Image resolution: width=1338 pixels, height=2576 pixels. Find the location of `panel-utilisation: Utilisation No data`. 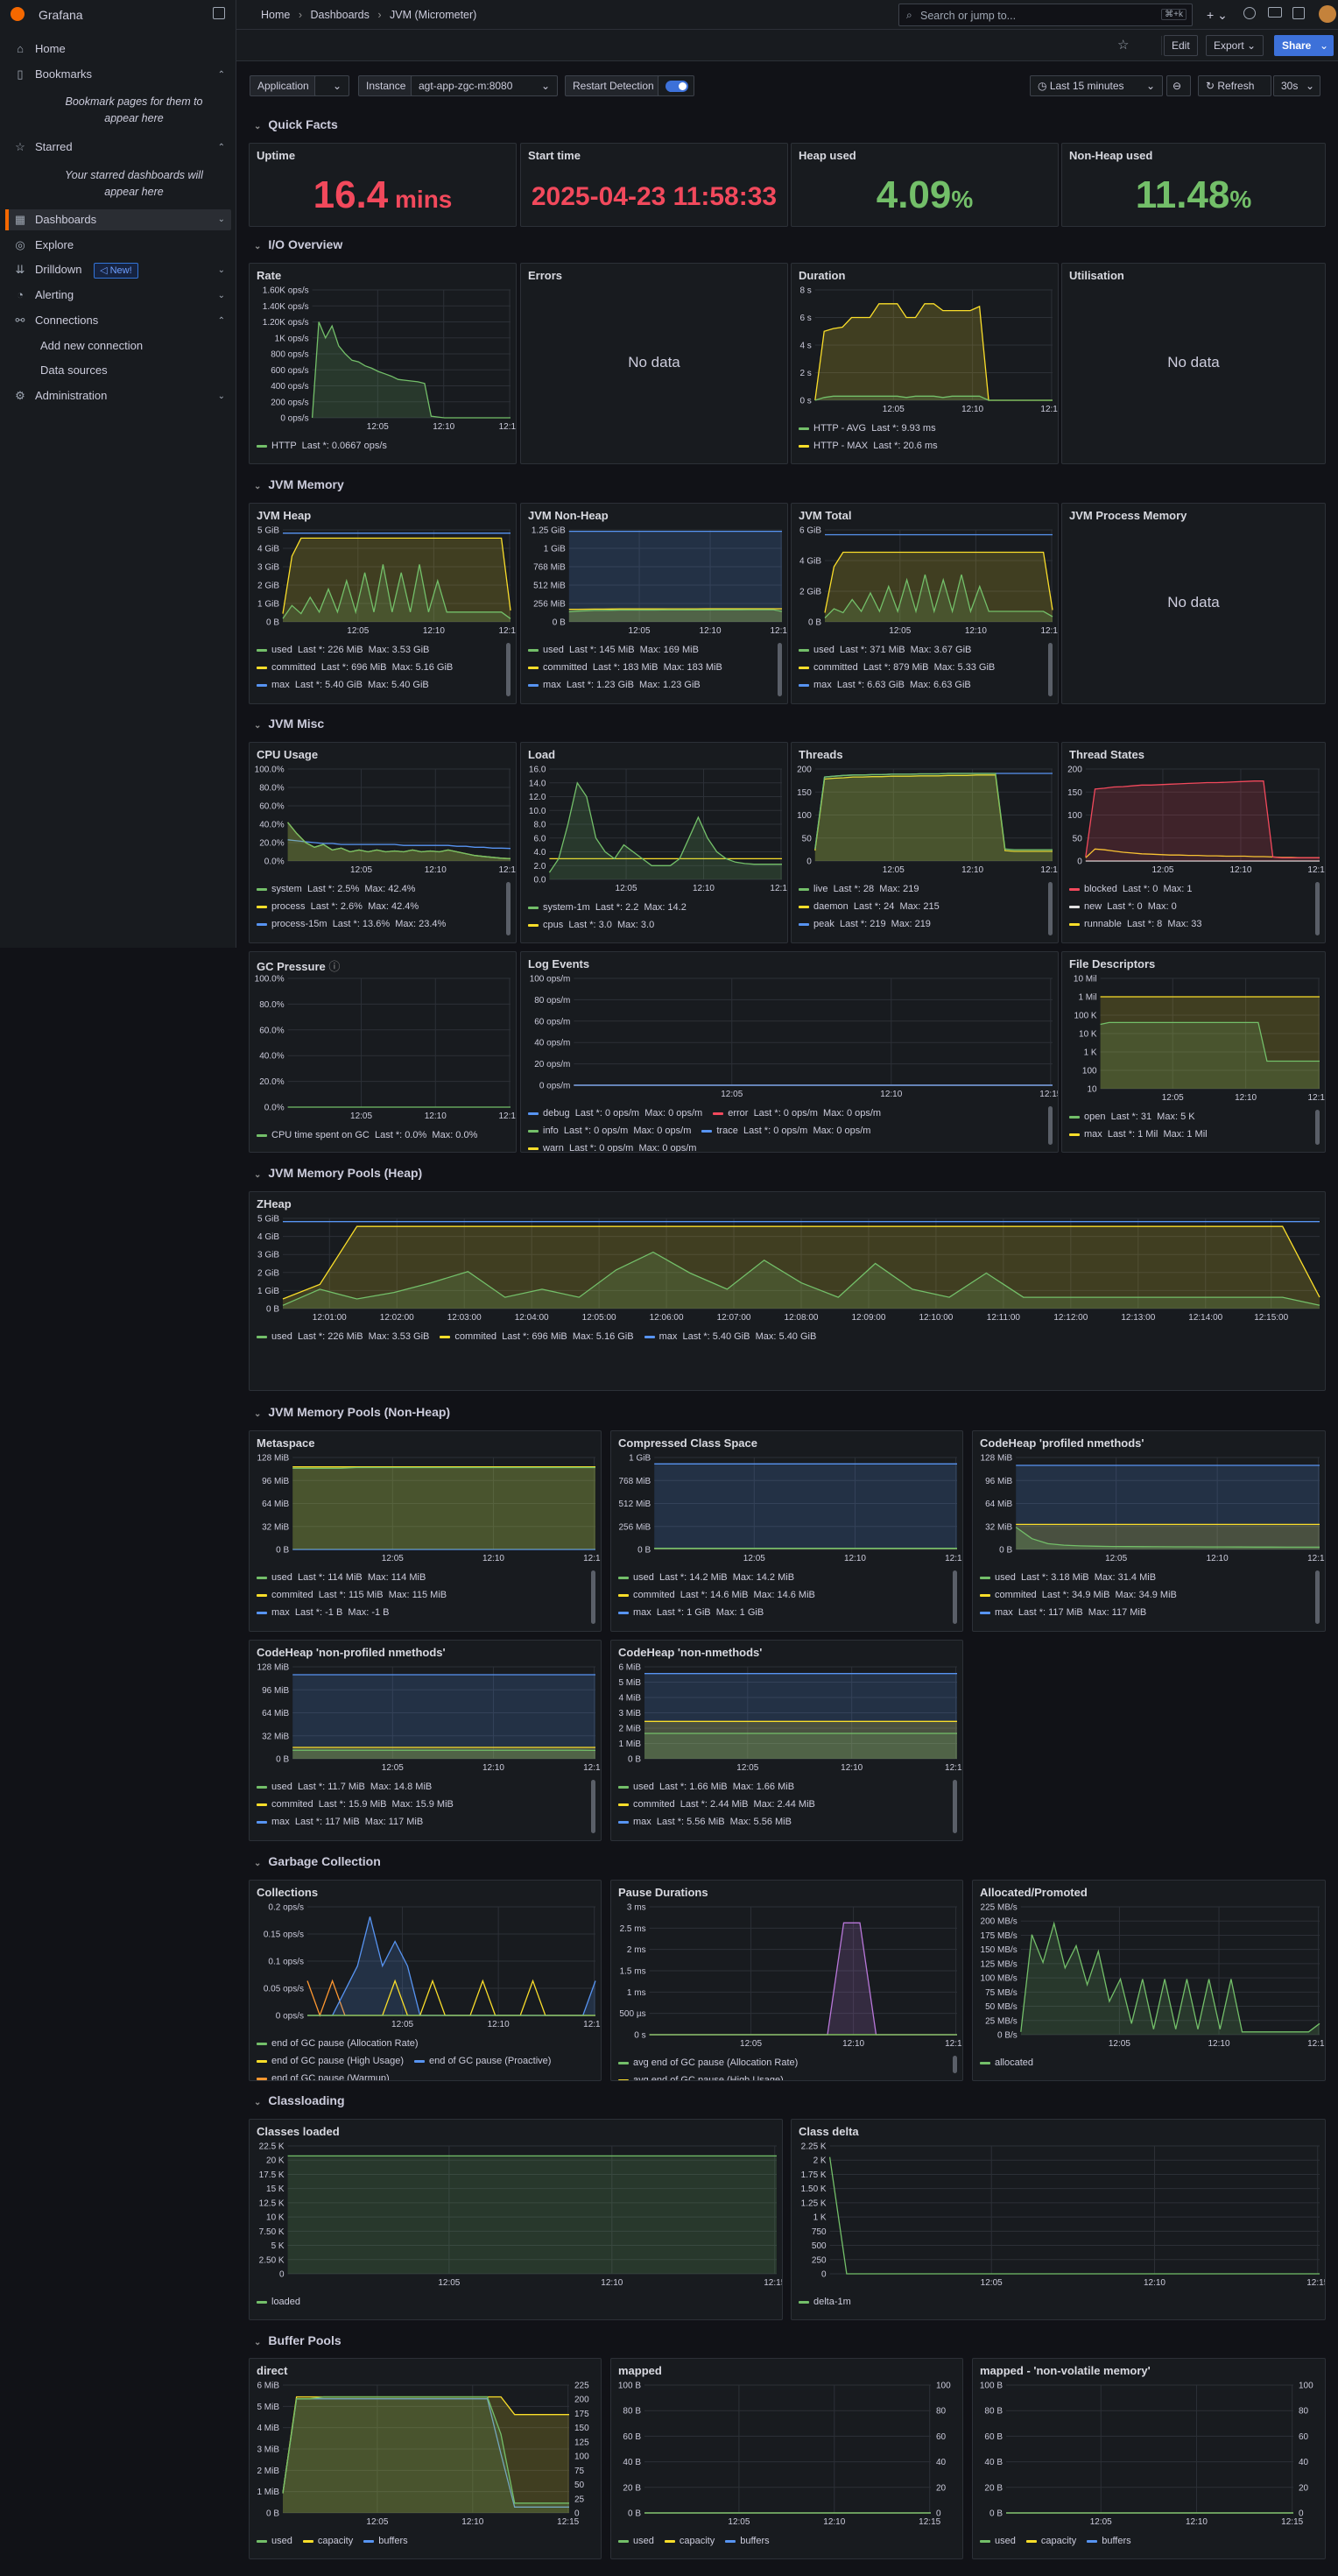

panel-utilisation: Utilisation No data is located at coordinates (1193, 363).